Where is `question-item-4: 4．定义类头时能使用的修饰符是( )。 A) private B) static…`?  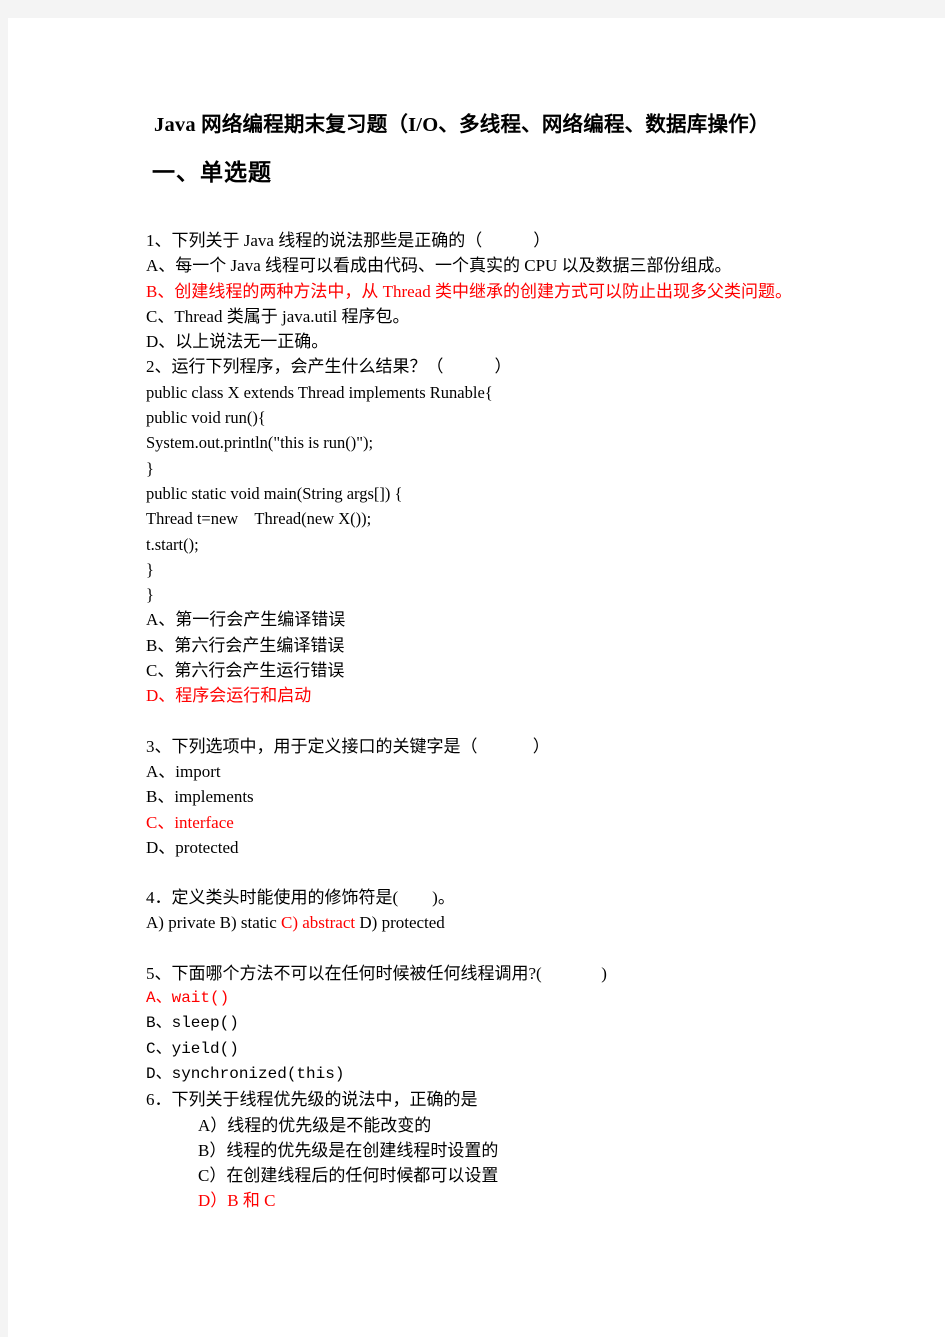 question-item-4: 4．定义类头时能使用的修饰符是( )。 A) private B) static… is located at coordinates (496, 910).